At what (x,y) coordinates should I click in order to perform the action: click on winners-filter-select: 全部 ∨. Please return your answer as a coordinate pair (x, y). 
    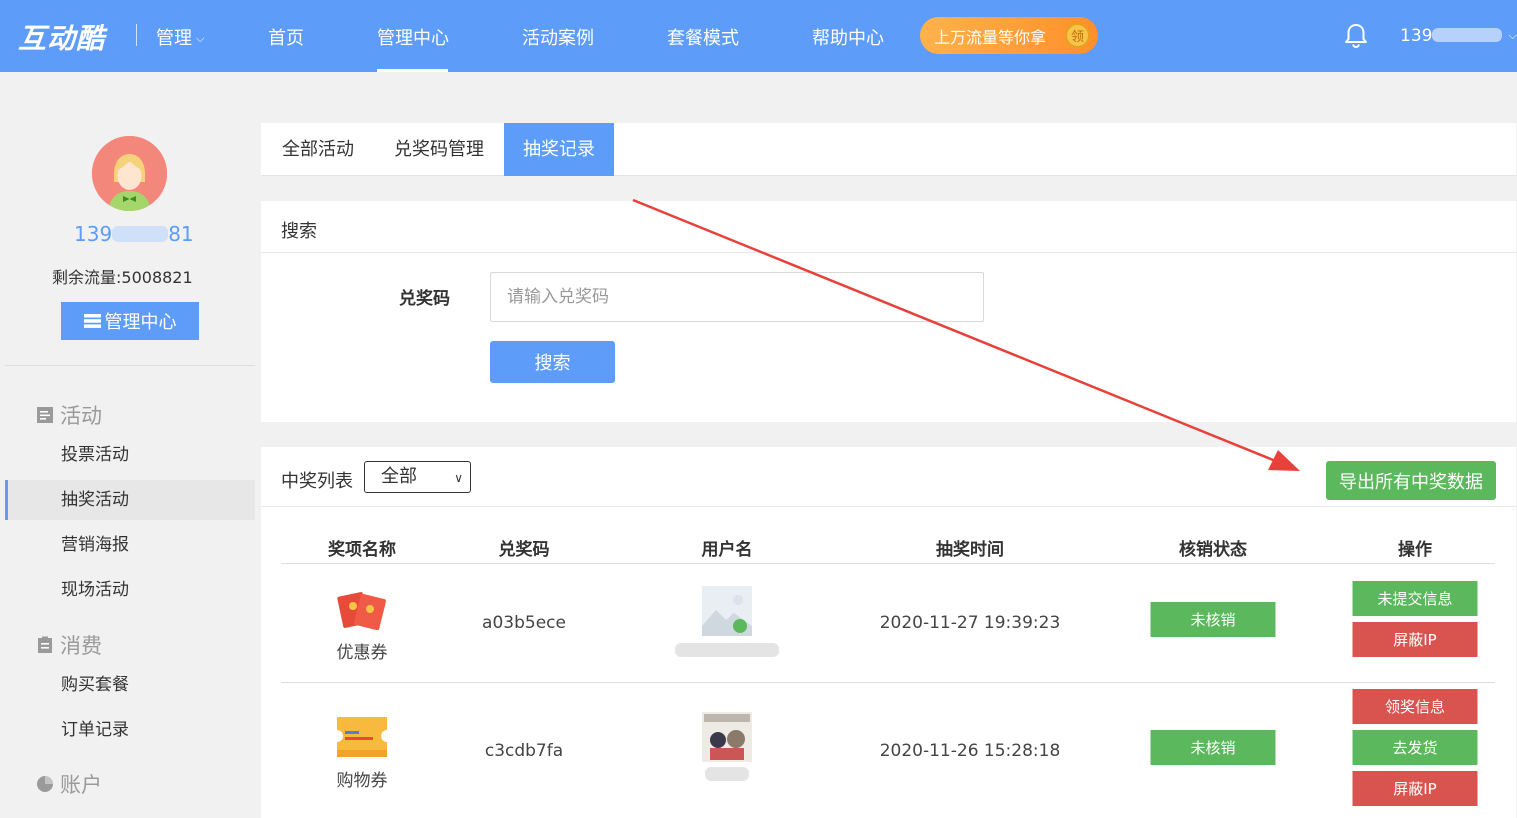
    Looking at the image, I should click on (417, 477).